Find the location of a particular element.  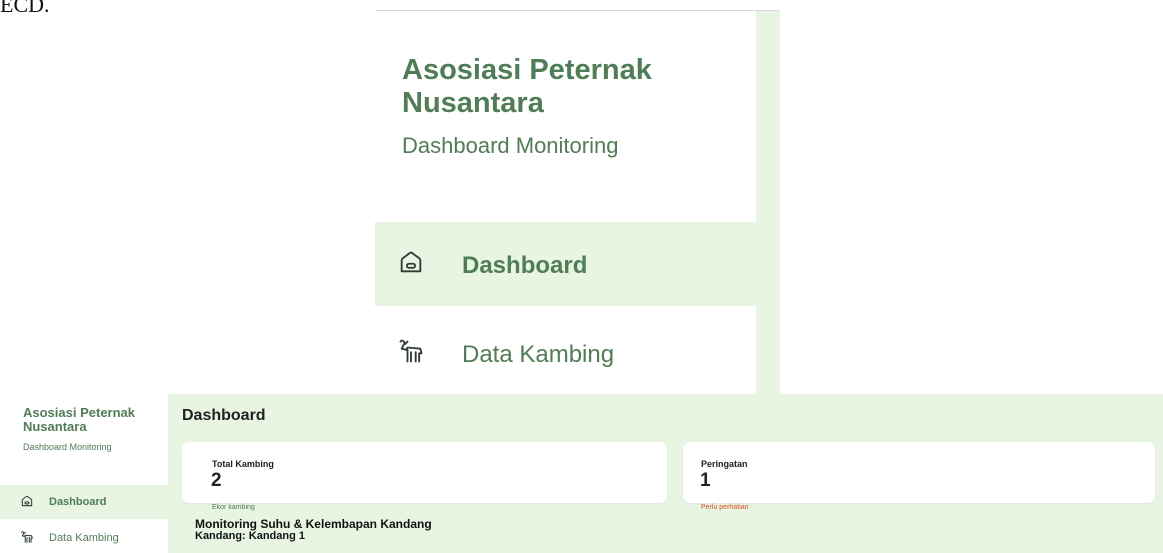

sidebar-item-label: Data Kambing is located at coordinates (84, 538).